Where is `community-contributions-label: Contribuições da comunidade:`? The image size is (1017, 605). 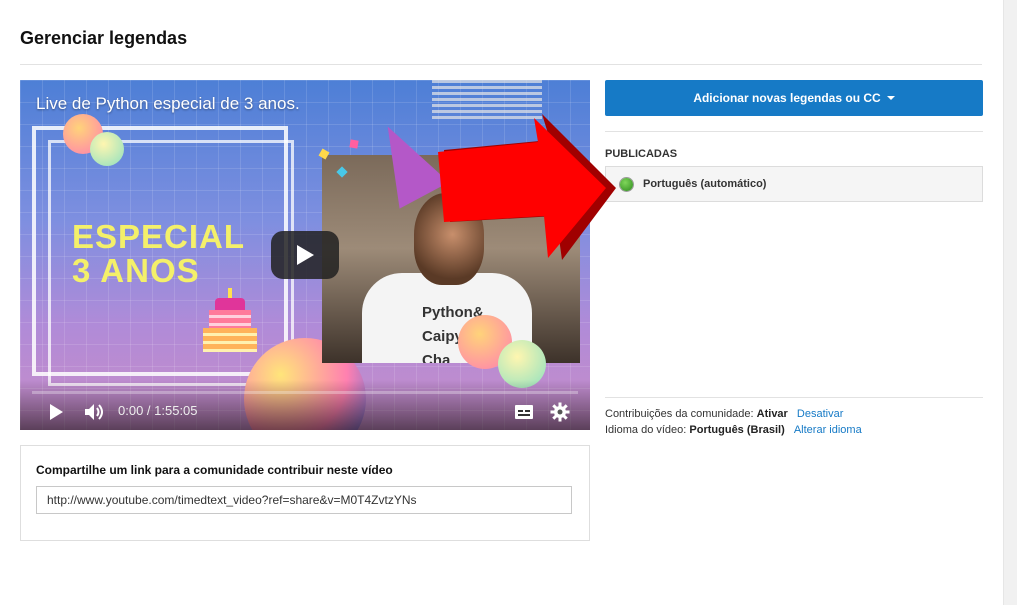 community-contributions-label: Contribuições da comunidade: is located at coordinates (679, 414).